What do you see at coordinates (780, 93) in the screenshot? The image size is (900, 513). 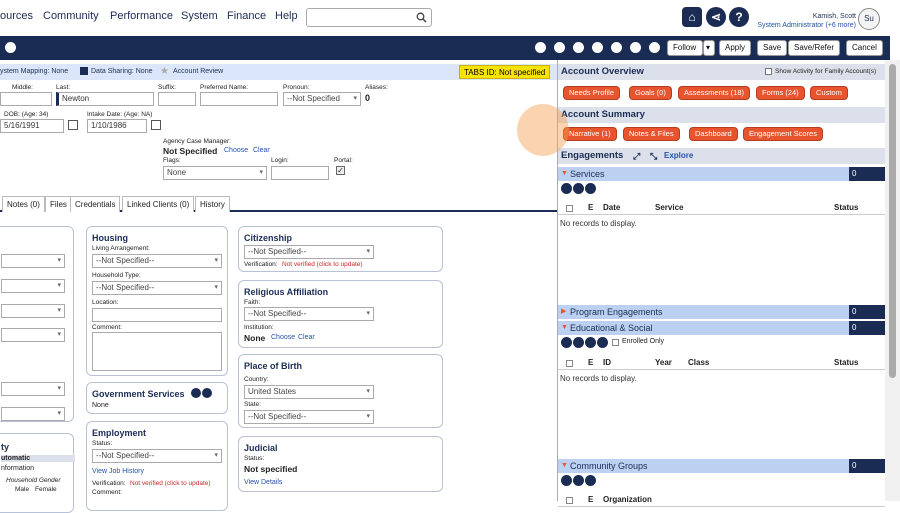 I see `forms-button: Forms (24)` at bounding box center [780, 93].